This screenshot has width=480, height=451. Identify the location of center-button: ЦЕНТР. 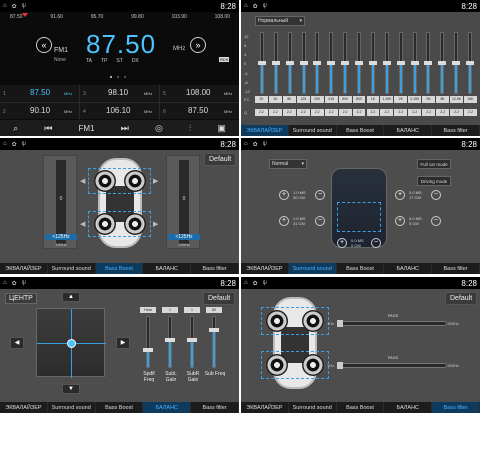
(21, 298).